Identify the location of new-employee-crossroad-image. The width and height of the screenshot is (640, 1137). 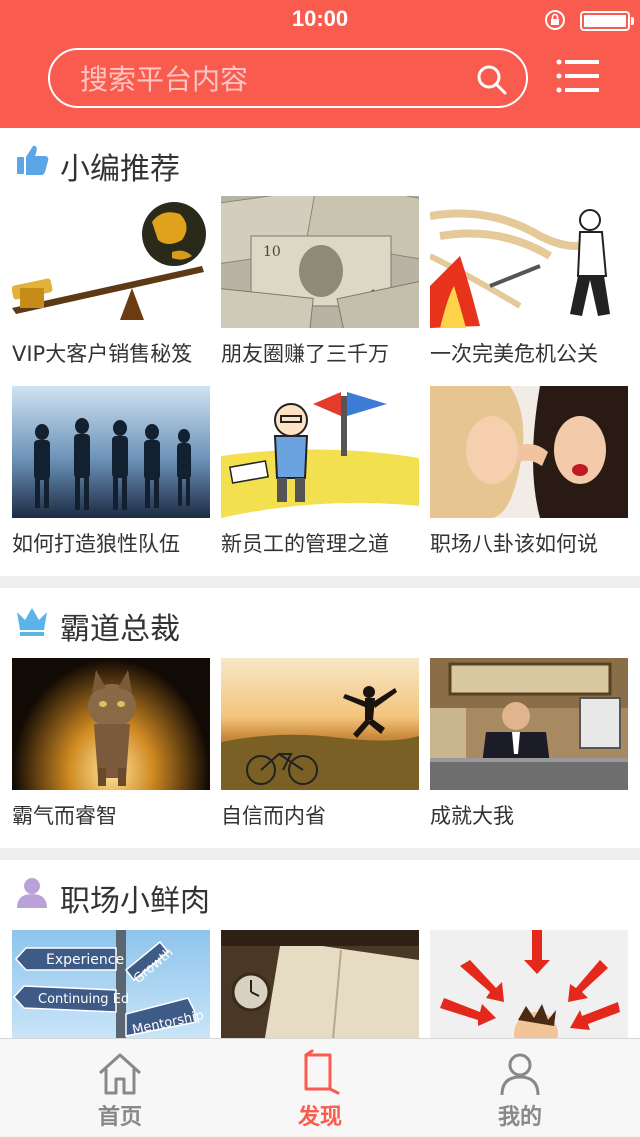
(320, 452).